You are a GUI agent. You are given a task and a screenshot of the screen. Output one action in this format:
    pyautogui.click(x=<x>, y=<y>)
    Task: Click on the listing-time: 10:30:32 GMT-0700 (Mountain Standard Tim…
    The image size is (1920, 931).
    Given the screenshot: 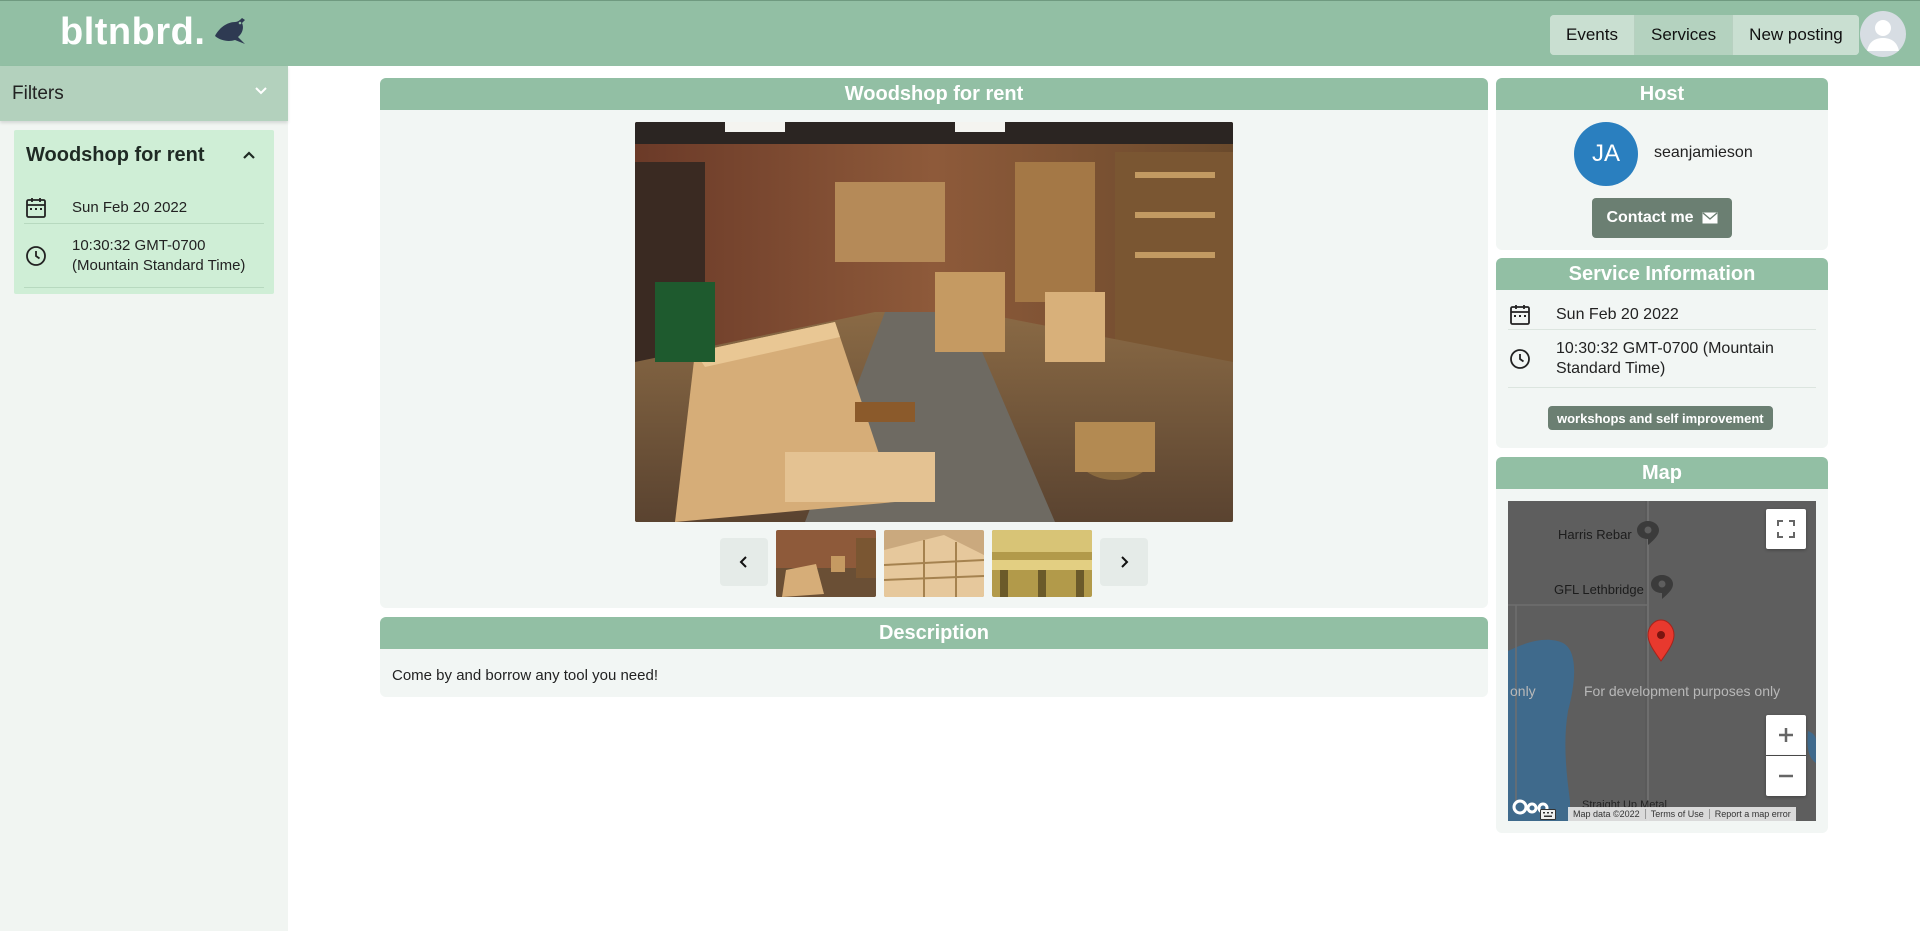 What is the action you would take?
    pyautogui.click(x=159, y=255)
    